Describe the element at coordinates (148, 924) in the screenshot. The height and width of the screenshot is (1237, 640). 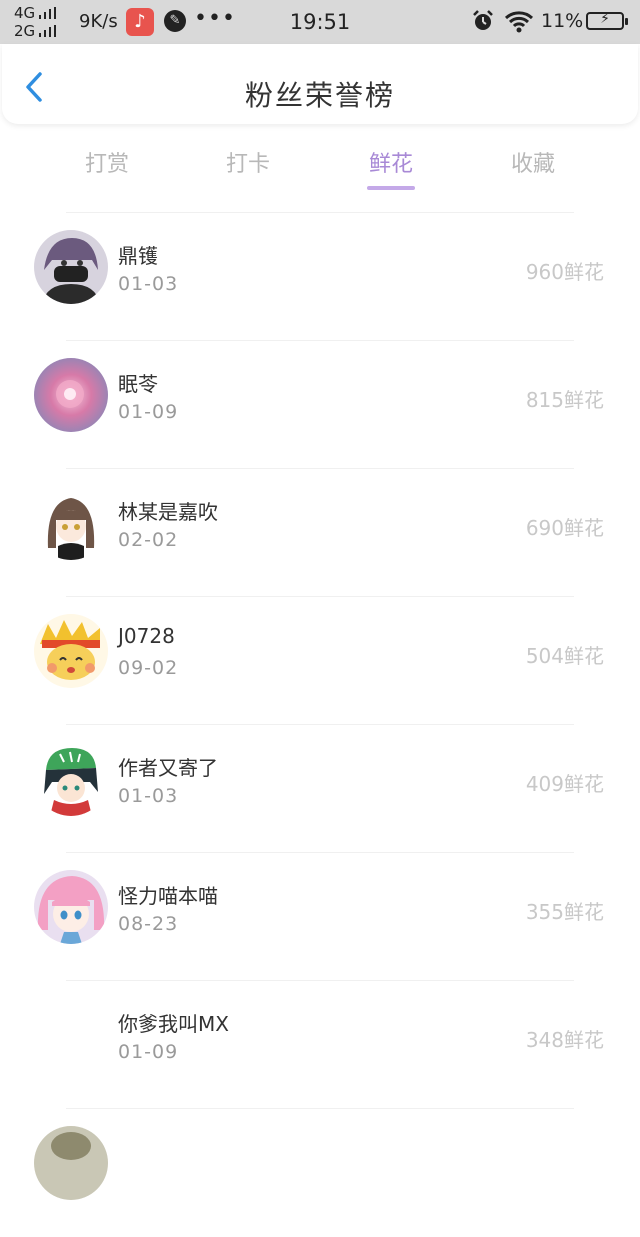
I see `fan-date: 08-23` at that location.